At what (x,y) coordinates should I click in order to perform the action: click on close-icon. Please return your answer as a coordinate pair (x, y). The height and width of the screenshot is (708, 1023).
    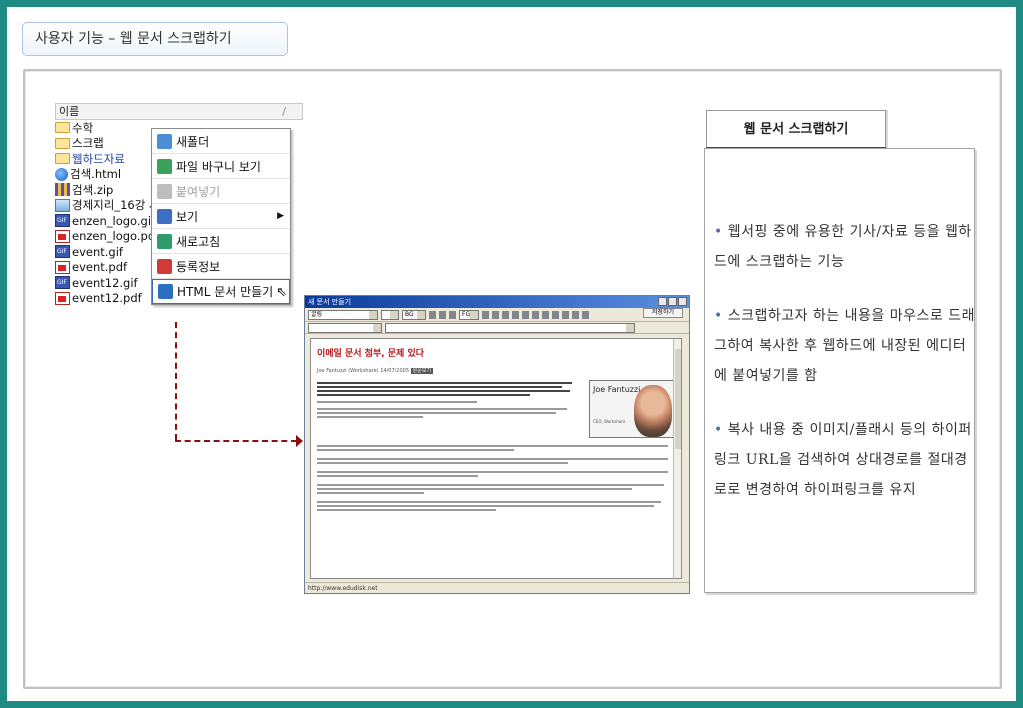
    Looking at the image, I should click on (682, 301).